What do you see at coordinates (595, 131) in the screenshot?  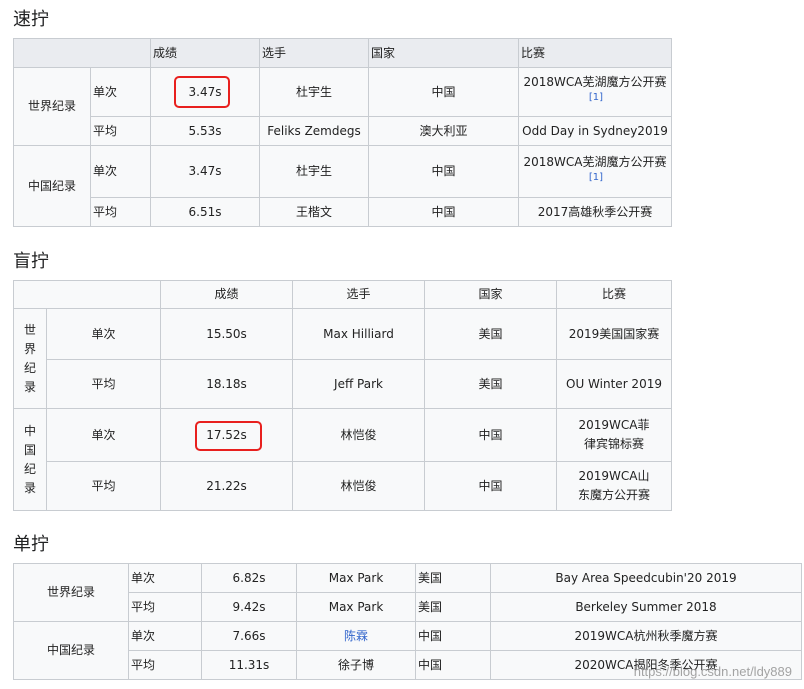 I see `competition-cell: Odd Day in Sydney2019` at bounding box center [595, 131].